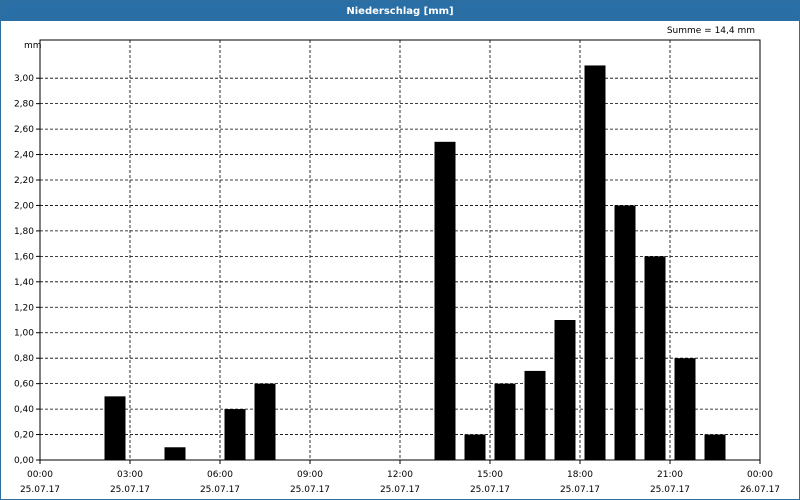 This screenshot has width=800, height=500. I want to click on y-tick-label: 2,20, so click(24, 181).